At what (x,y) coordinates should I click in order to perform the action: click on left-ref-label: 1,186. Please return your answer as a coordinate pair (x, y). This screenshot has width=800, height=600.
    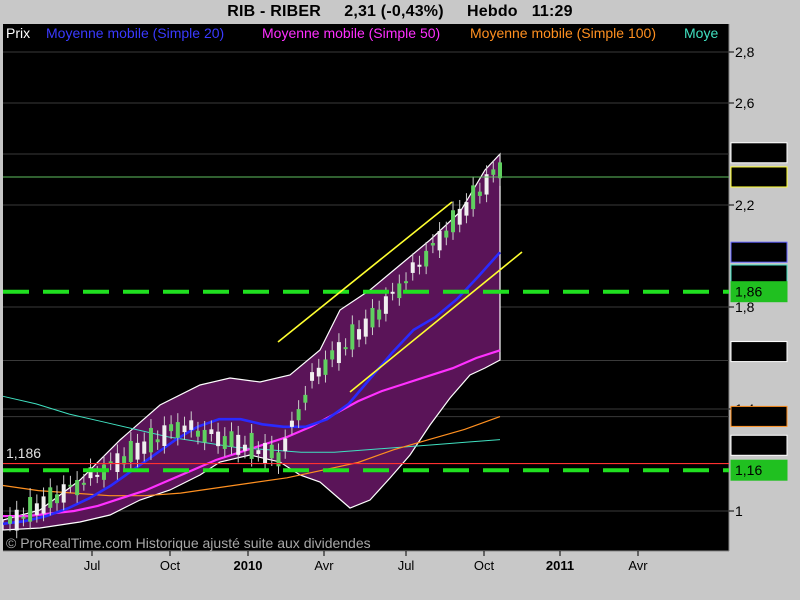
    Looking at the image, I should click on (23, 453).